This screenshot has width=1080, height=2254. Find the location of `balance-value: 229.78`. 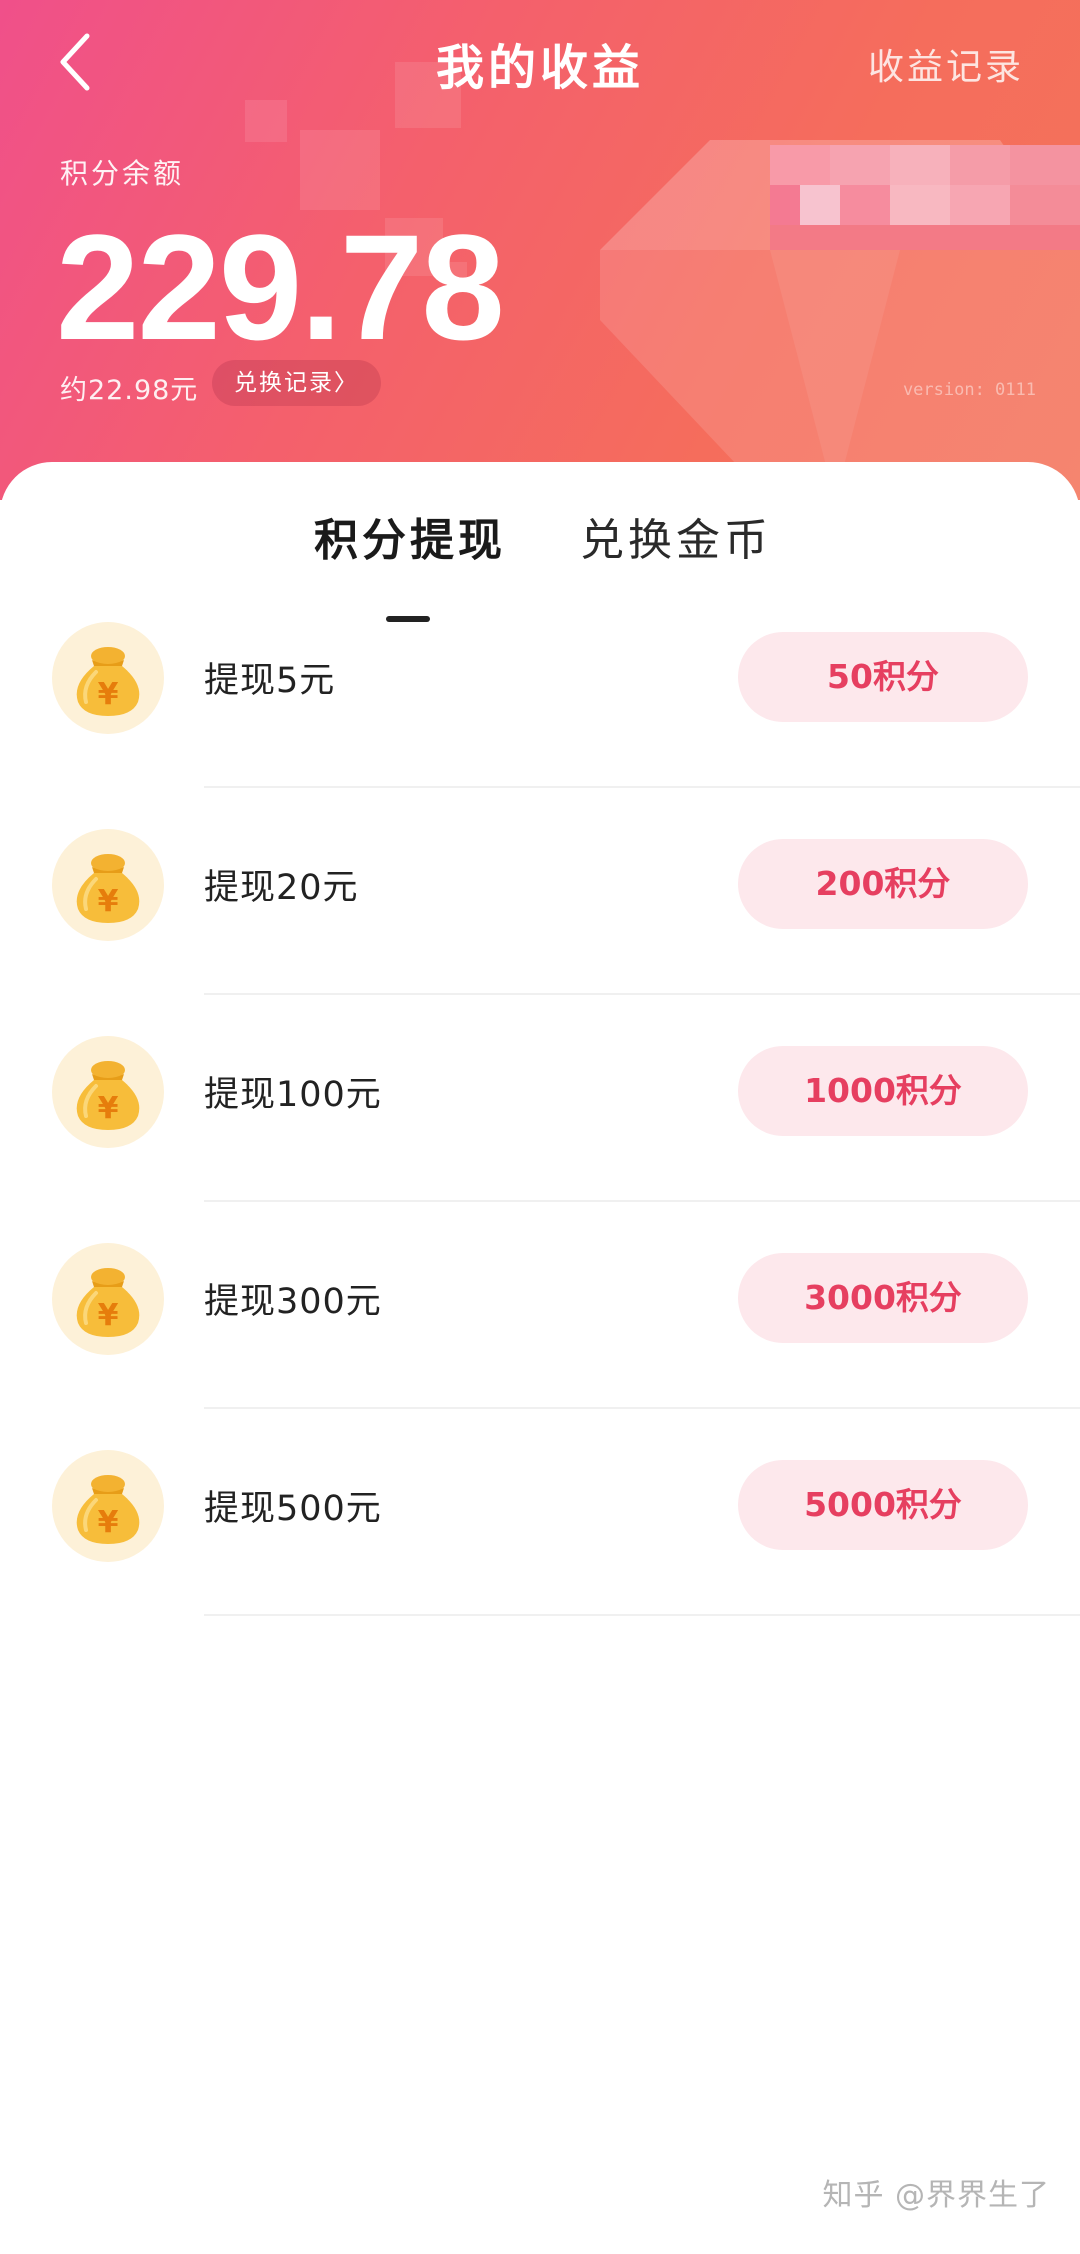

balance-value: 229.78 is located at coordinates (280, 287).